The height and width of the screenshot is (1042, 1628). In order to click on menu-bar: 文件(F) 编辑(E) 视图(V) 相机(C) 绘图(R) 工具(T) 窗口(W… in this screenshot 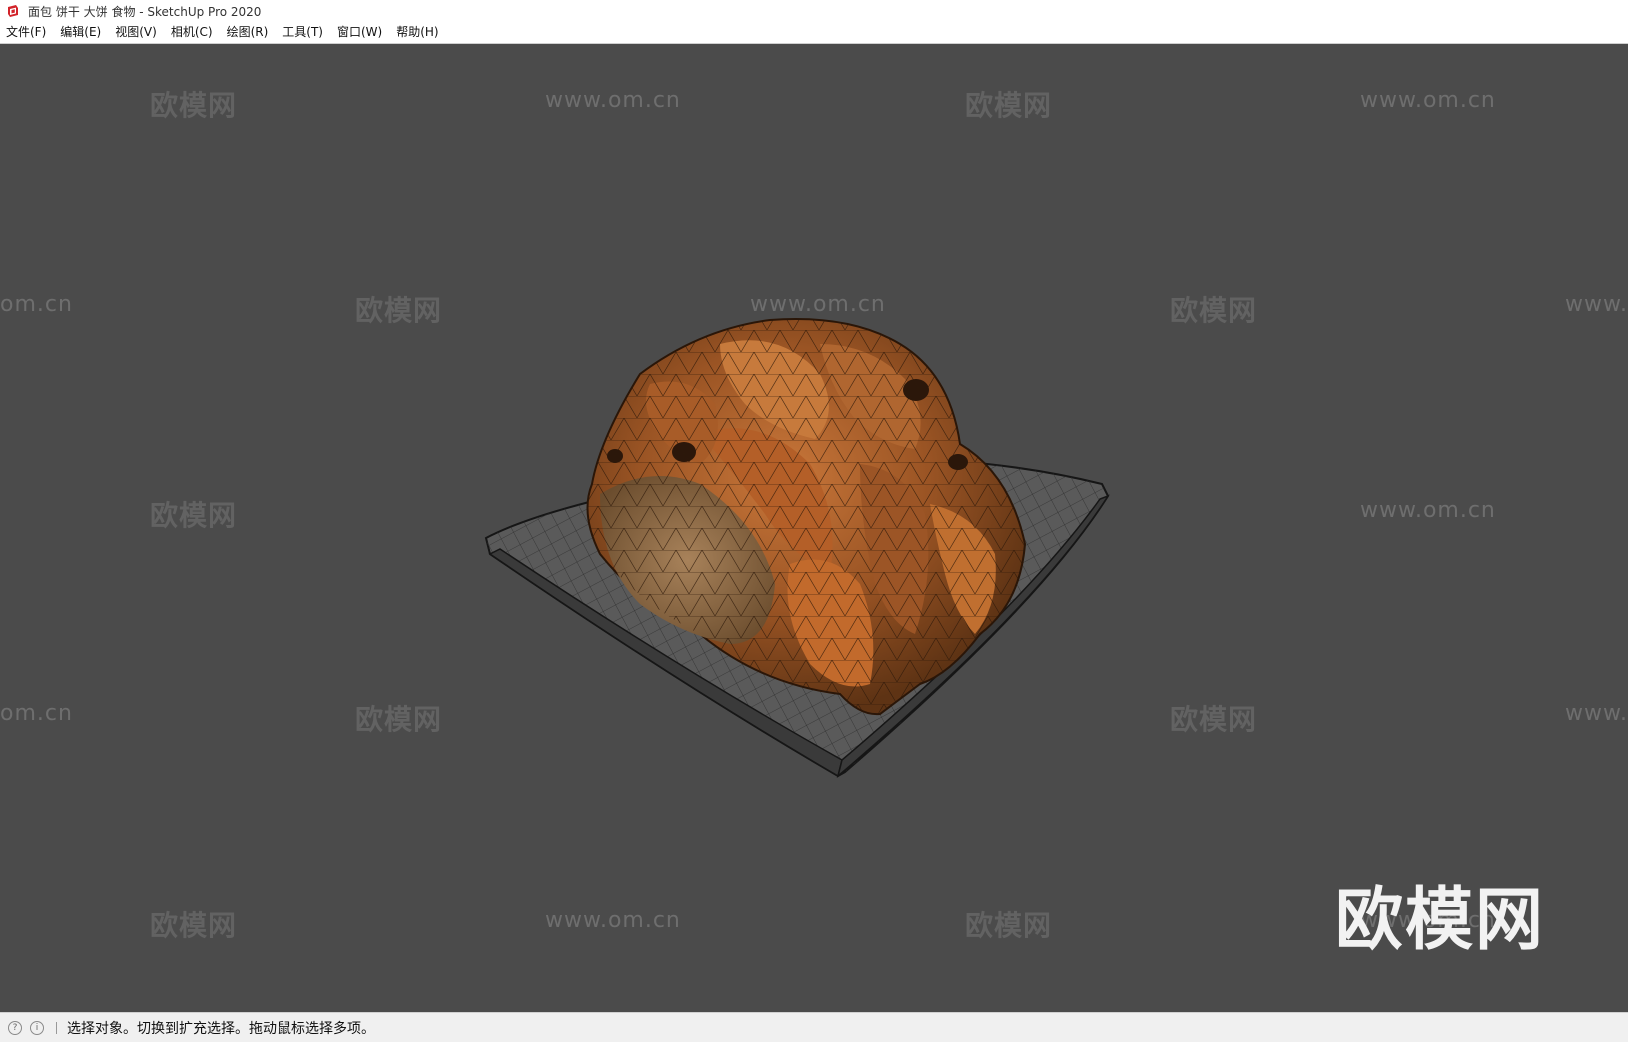, I will do `click(814, 33)`.